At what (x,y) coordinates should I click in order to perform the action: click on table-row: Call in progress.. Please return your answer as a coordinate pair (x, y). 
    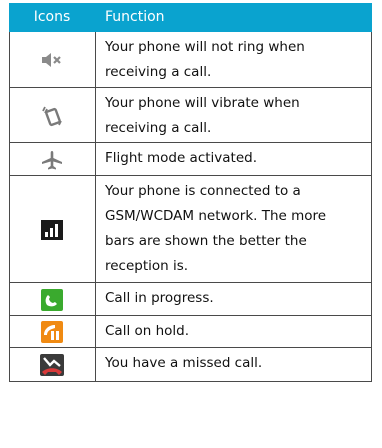
    Looking at the image, I should click on (190, 299).